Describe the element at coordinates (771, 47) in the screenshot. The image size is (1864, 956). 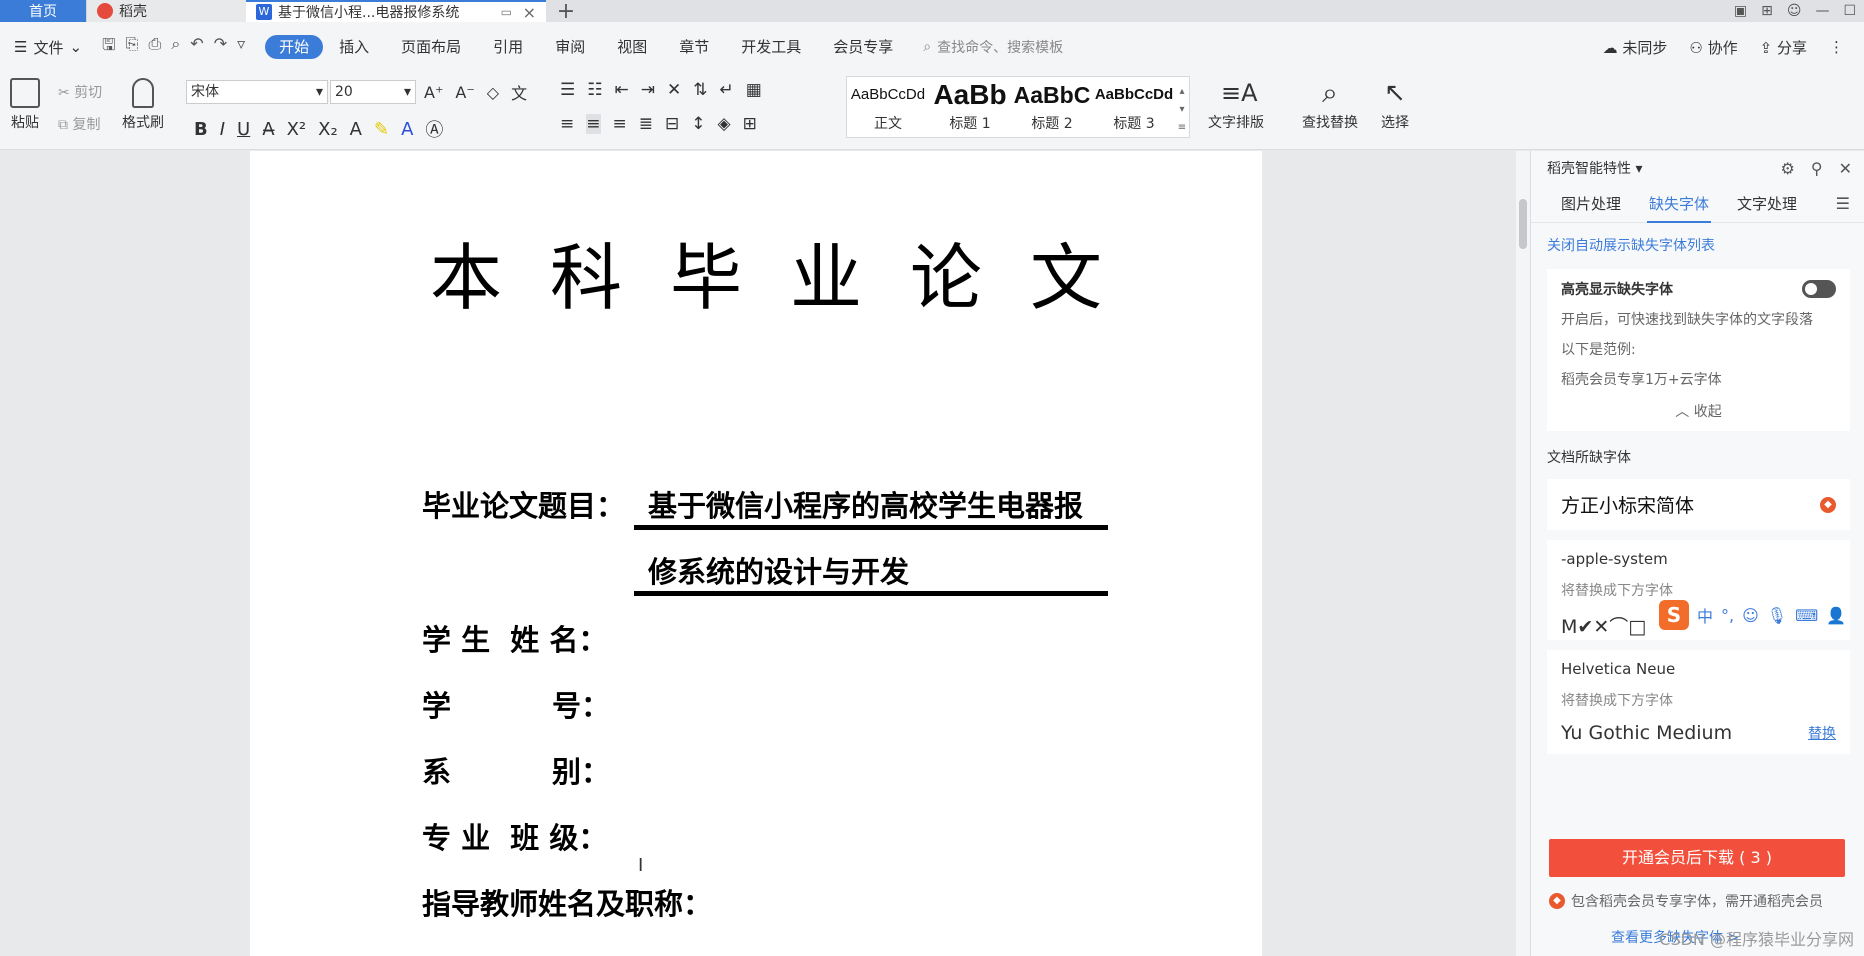
I see `menu-tab-dev-tools: 开发工具` at that location.